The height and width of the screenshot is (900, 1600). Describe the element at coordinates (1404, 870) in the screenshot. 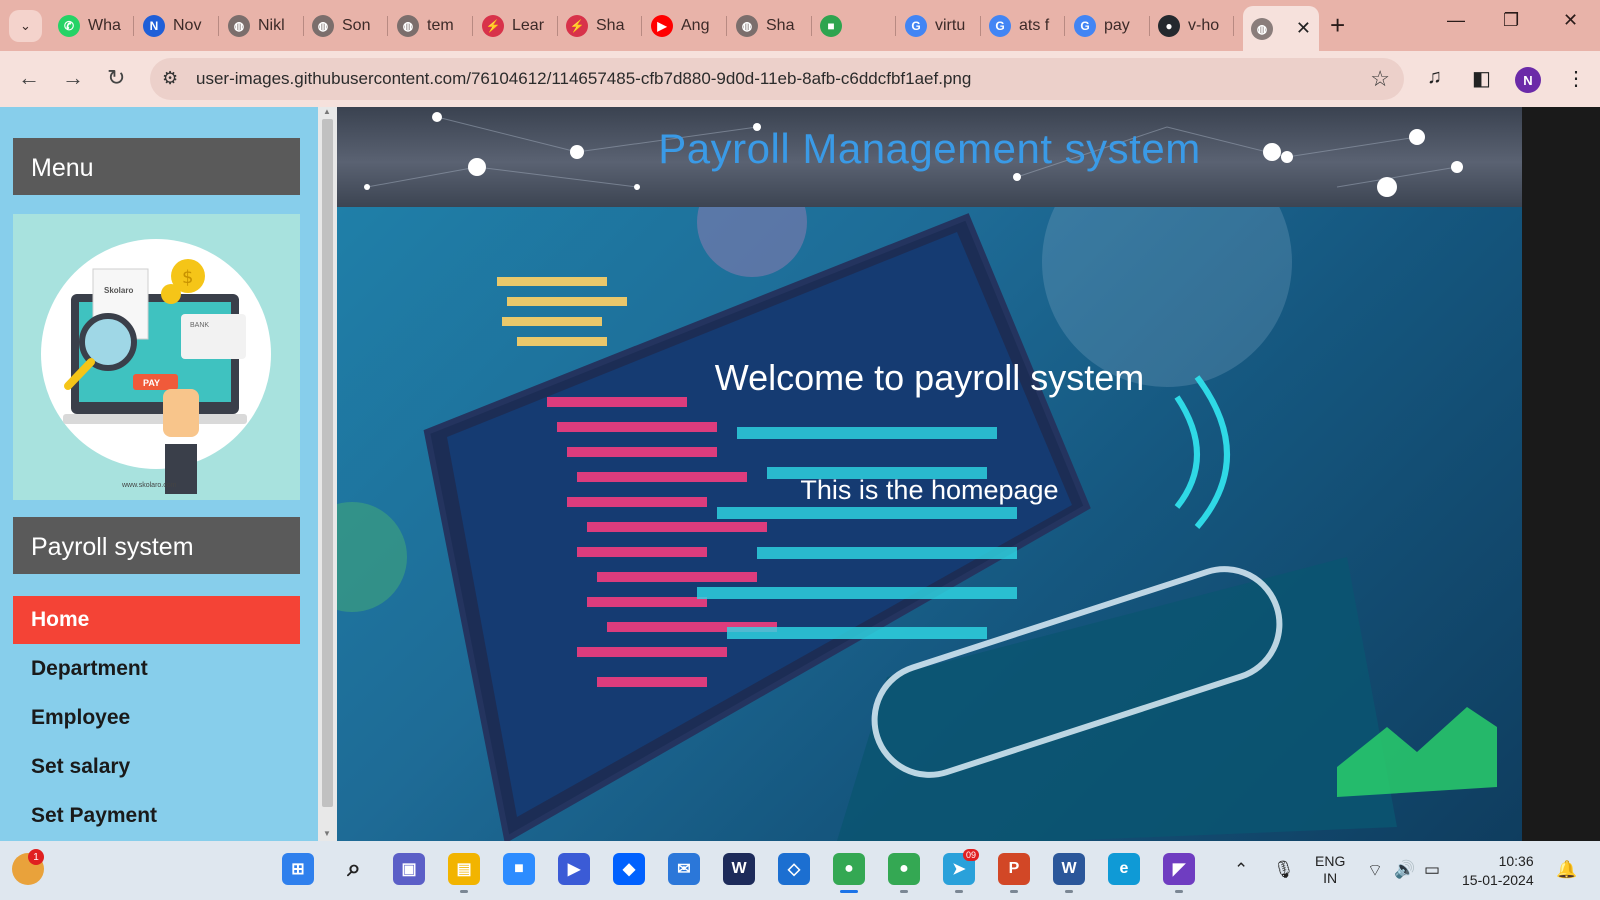

I see `volume-icon: 🔊` at that location.